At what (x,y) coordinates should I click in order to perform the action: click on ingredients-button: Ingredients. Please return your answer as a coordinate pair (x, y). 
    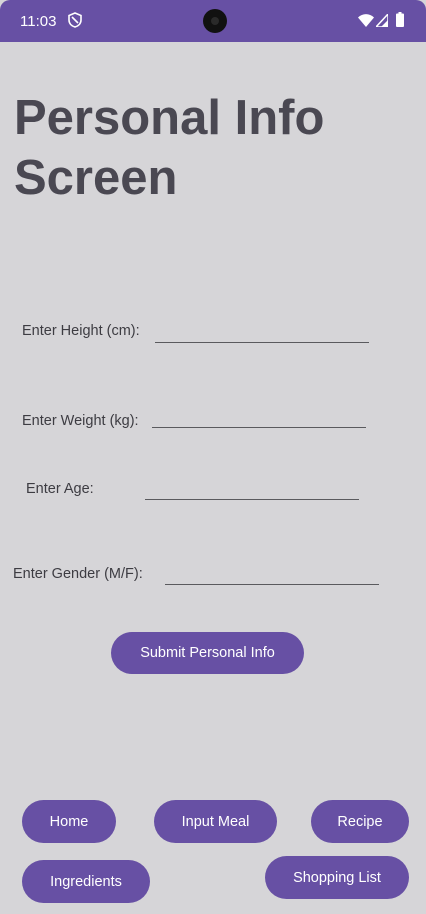
    Looking at the image, I should click on (86, 881).